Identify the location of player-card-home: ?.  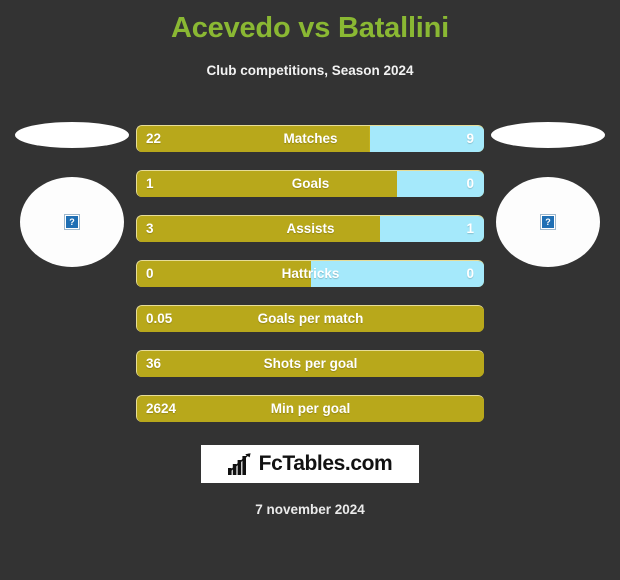
(72, 197).